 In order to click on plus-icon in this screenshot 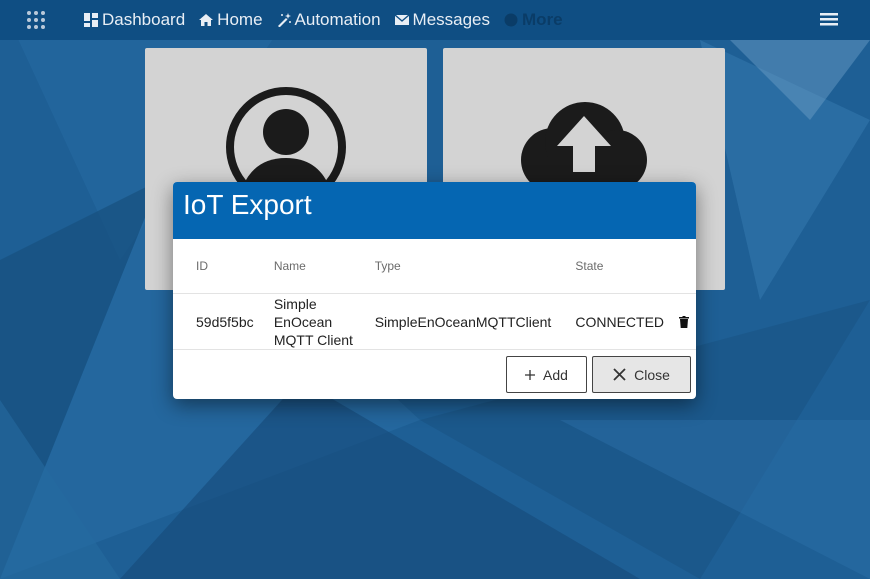, I will do `click(530, 374)`.